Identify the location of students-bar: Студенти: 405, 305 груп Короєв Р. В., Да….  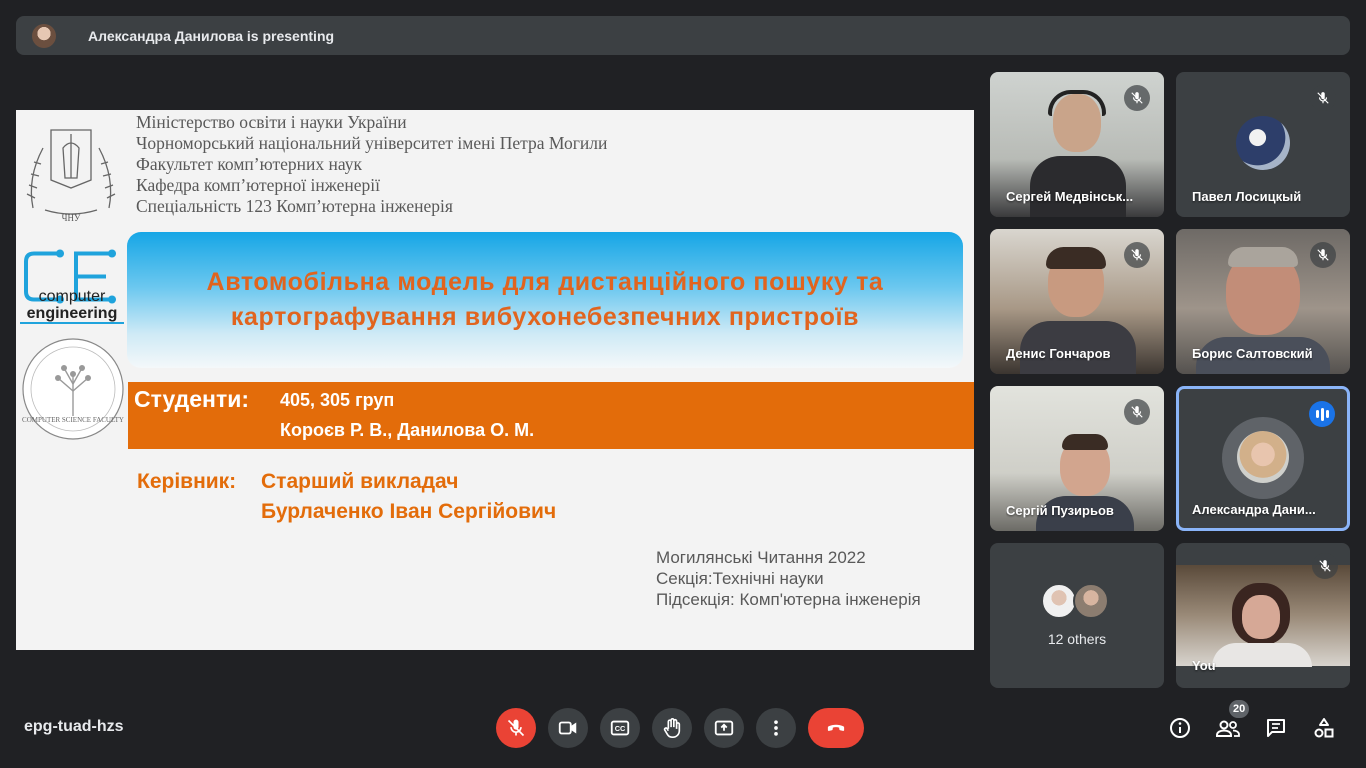
(551, 415).